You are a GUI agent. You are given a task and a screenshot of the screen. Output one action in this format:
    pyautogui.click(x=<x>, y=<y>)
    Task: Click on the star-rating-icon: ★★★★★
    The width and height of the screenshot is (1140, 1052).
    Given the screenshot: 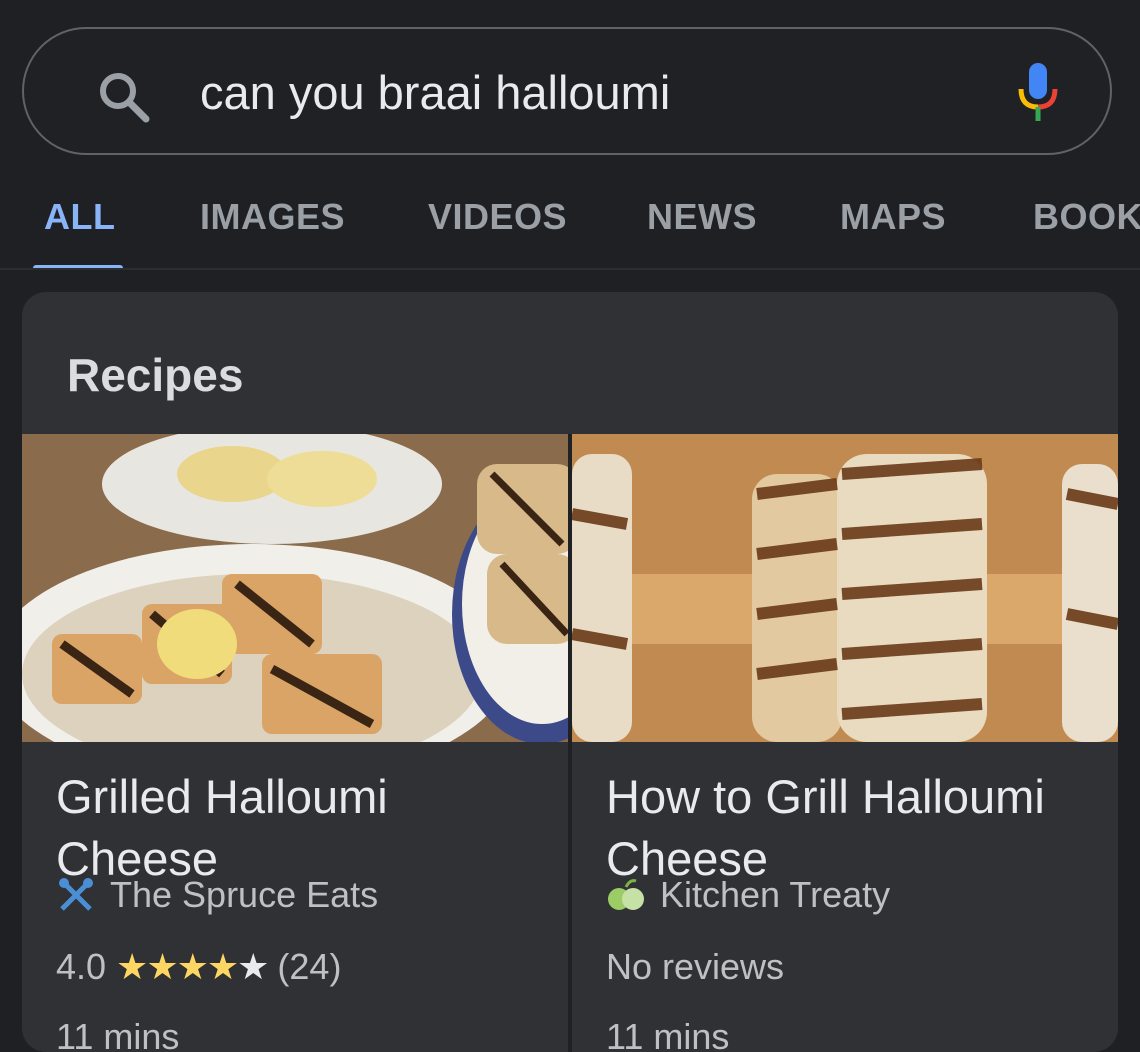 What is the action you would take?
    pyautogui.click(x=192, y=967)
    